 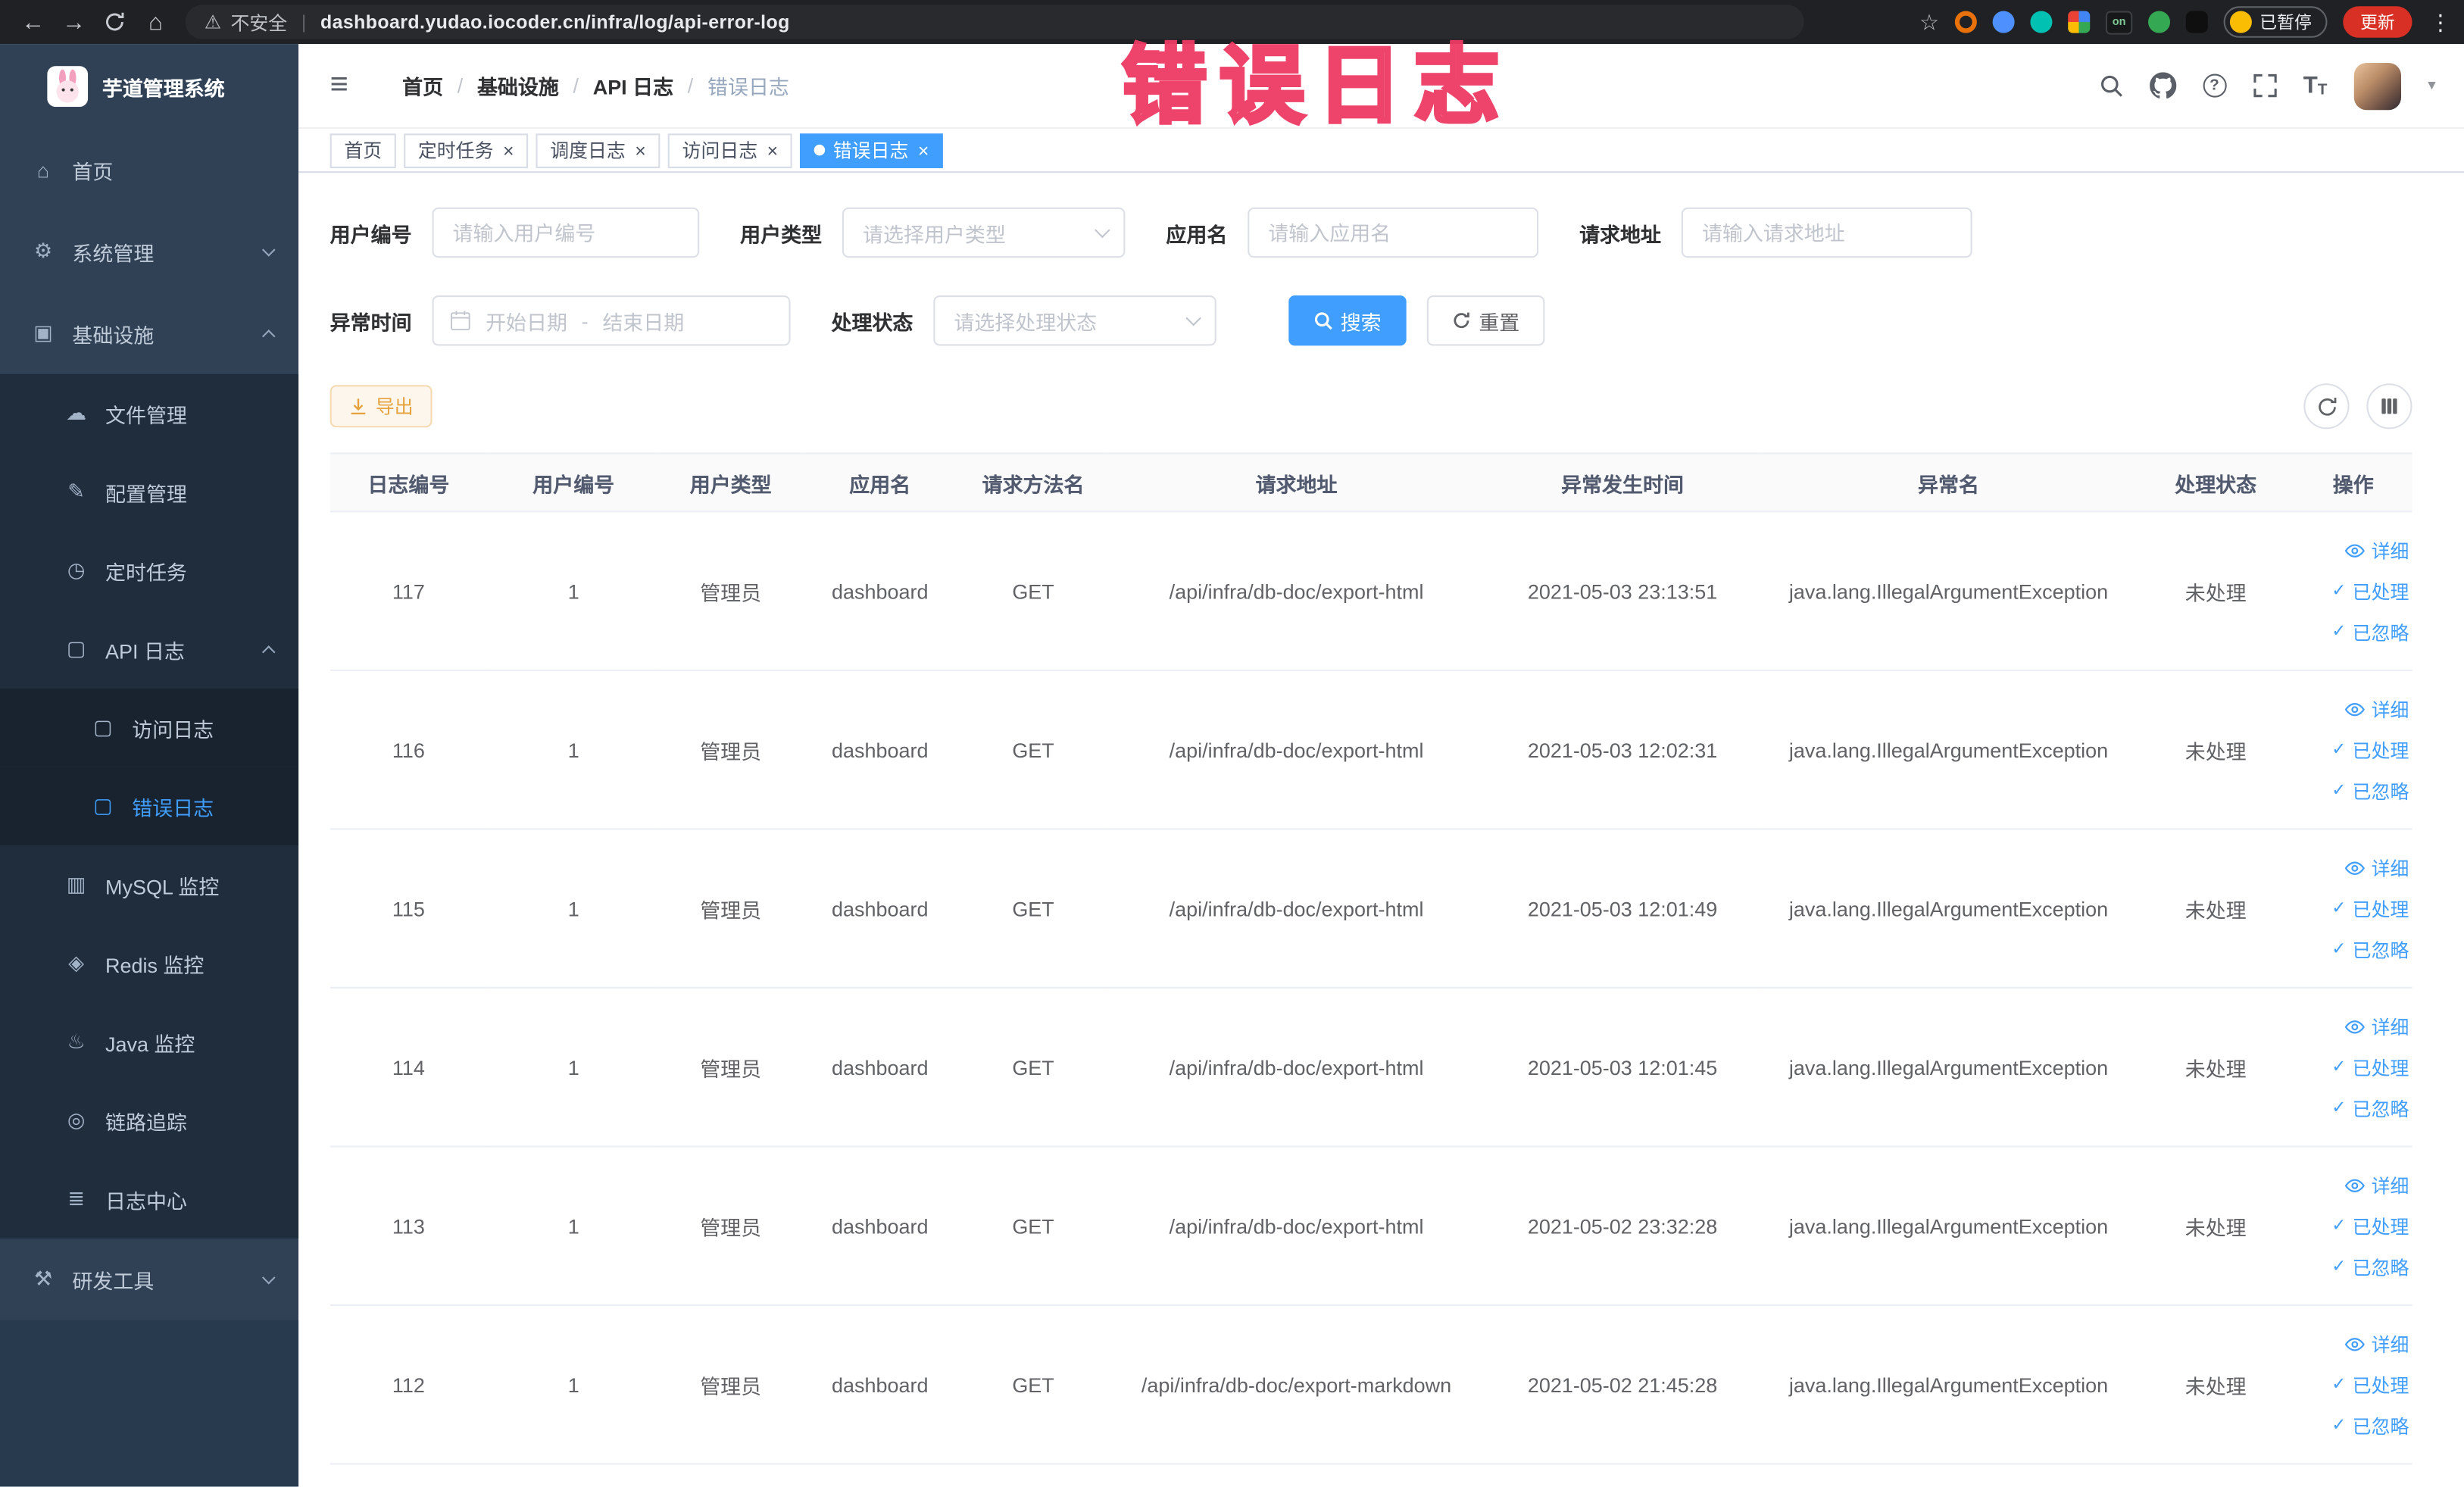 I want to click on sidebar-item-home: ⌂ 首页, so click(x=149, y=170).